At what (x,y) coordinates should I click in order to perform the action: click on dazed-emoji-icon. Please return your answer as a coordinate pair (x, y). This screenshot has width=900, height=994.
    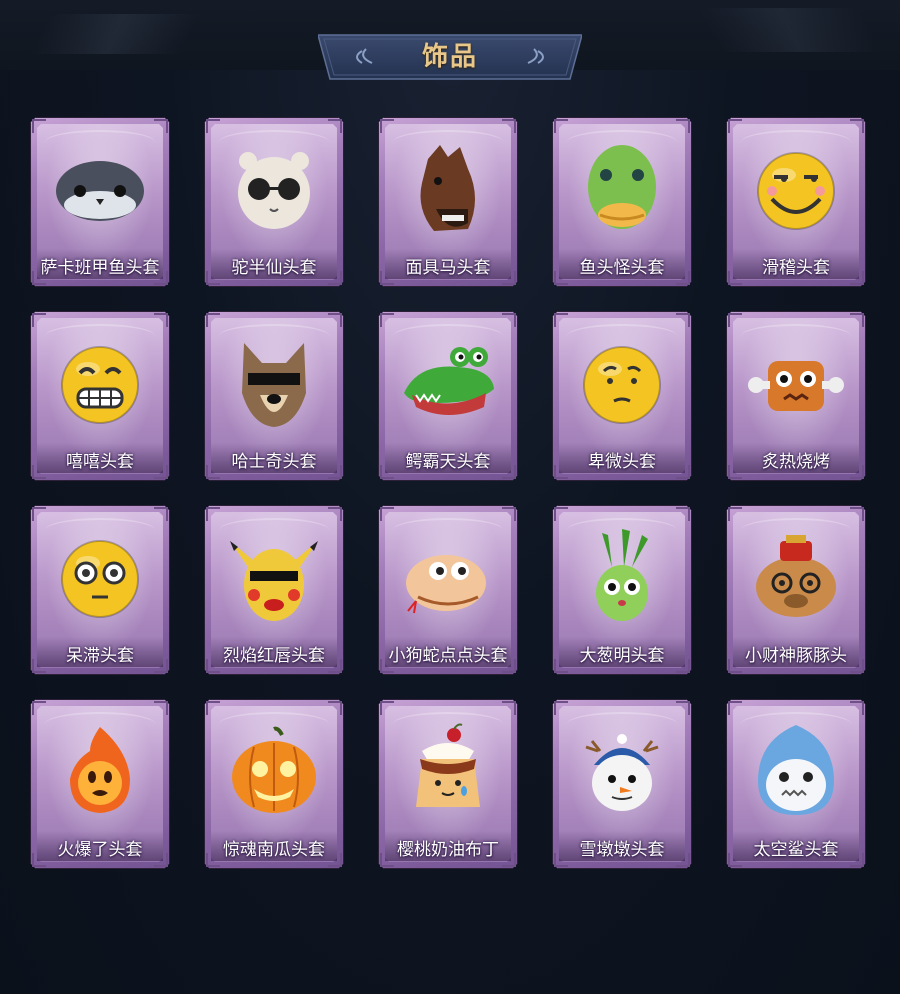
    Looking at the image, I should click on (100, 579).